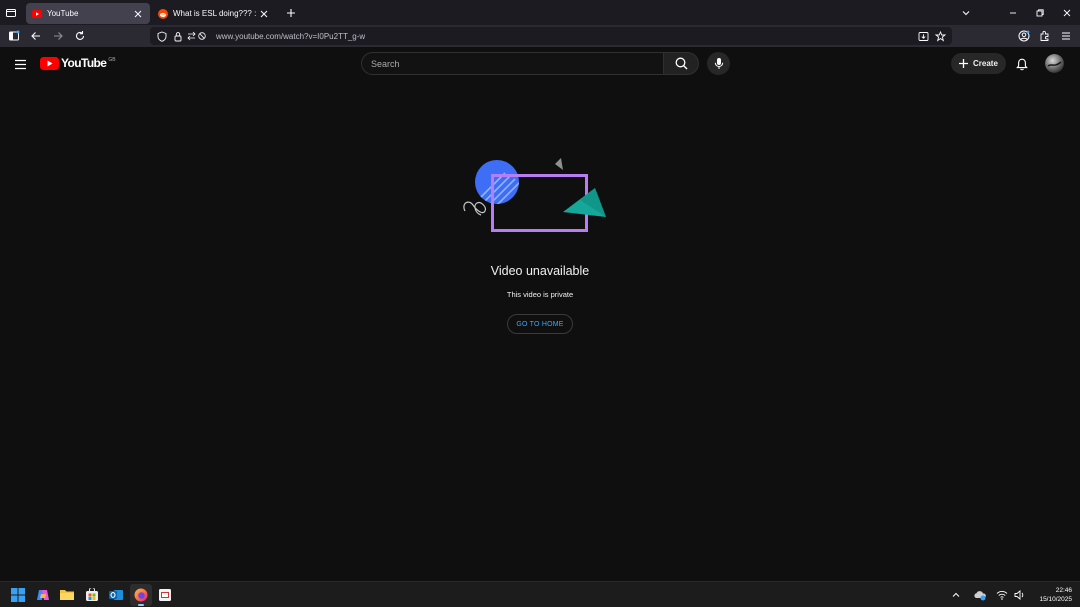 This screenshot has width=1080, height=607. I want to click on notifications-button, so click(1022, 64).